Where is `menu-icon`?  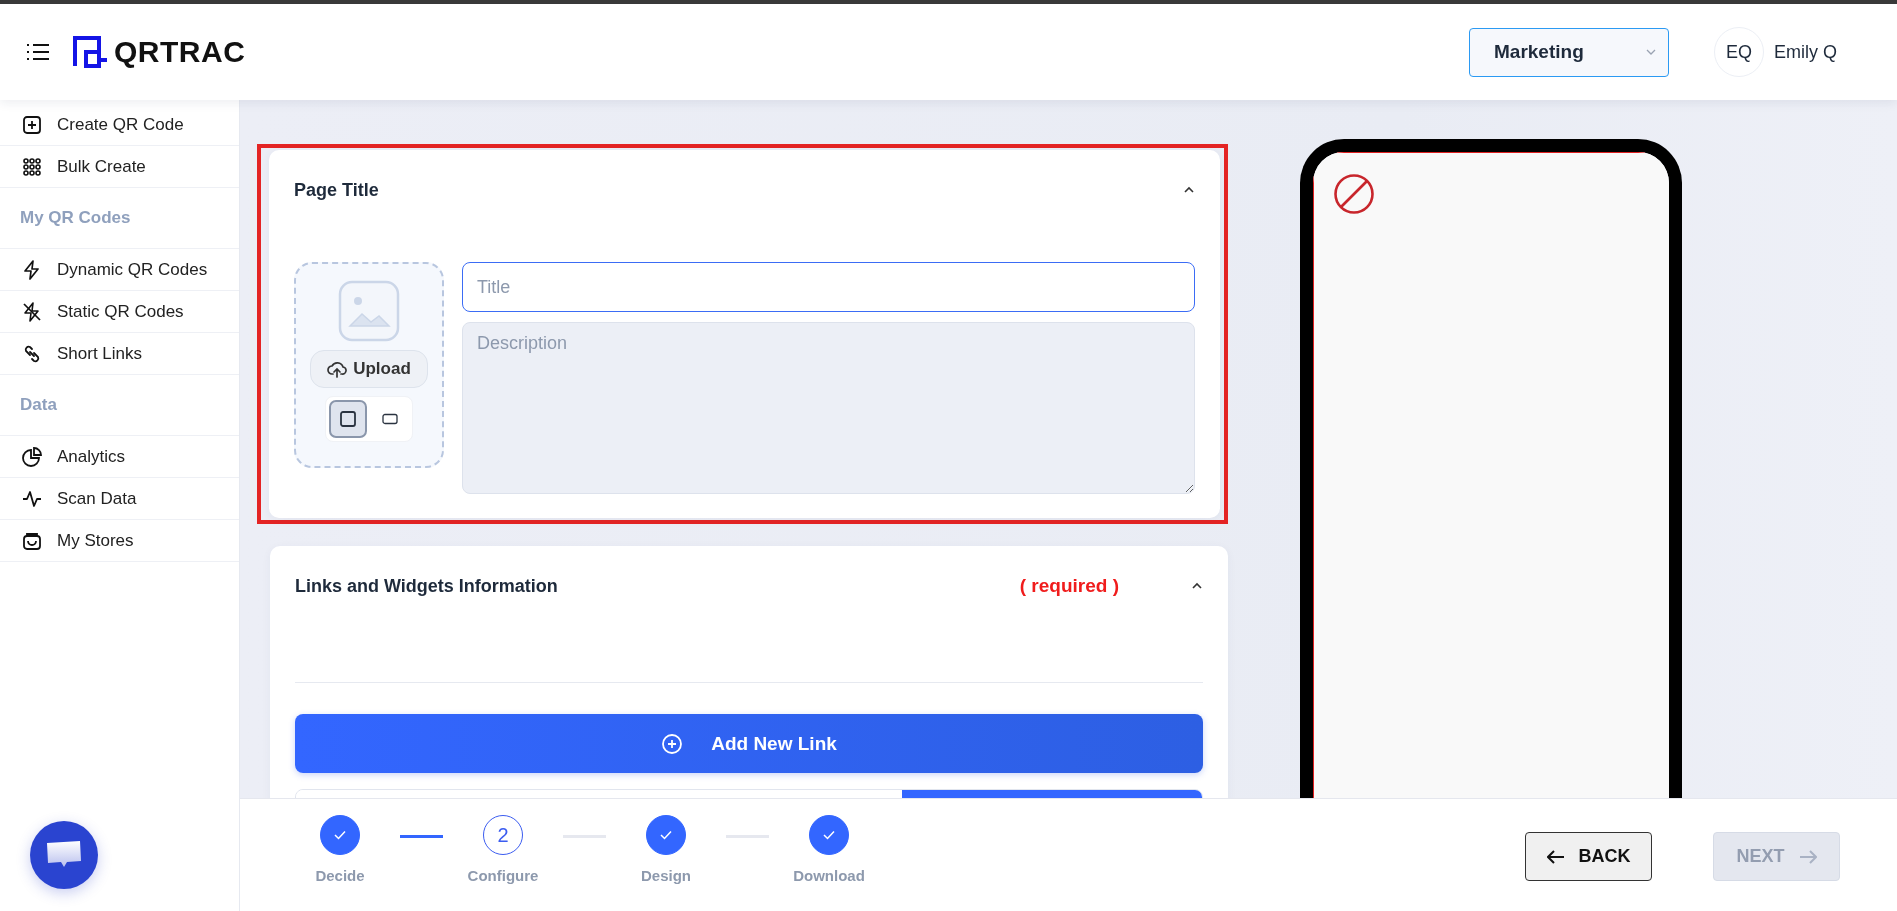
menu-icon is located at coordinates (38, 52).